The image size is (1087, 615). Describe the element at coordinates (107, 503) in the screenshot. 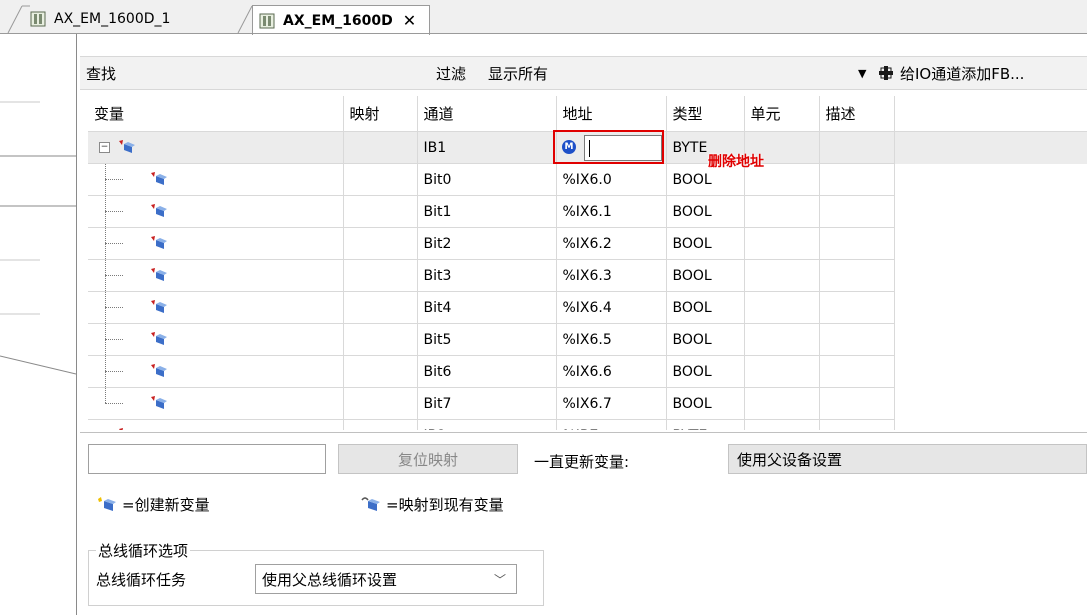

I see `new-variable-icon` at that location.